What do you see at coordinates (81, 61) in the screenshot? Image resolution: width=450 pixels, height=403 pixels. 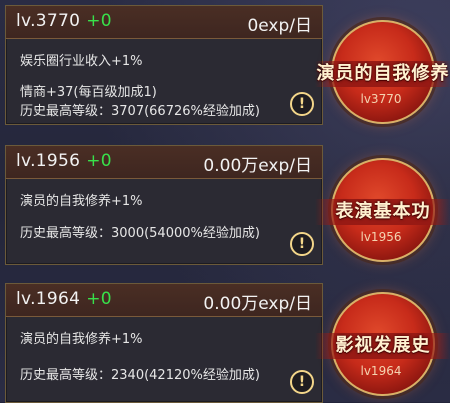 I see `bonus-line-1: 娱乐圈行业收入+1%` at bounding box center [81, 61].